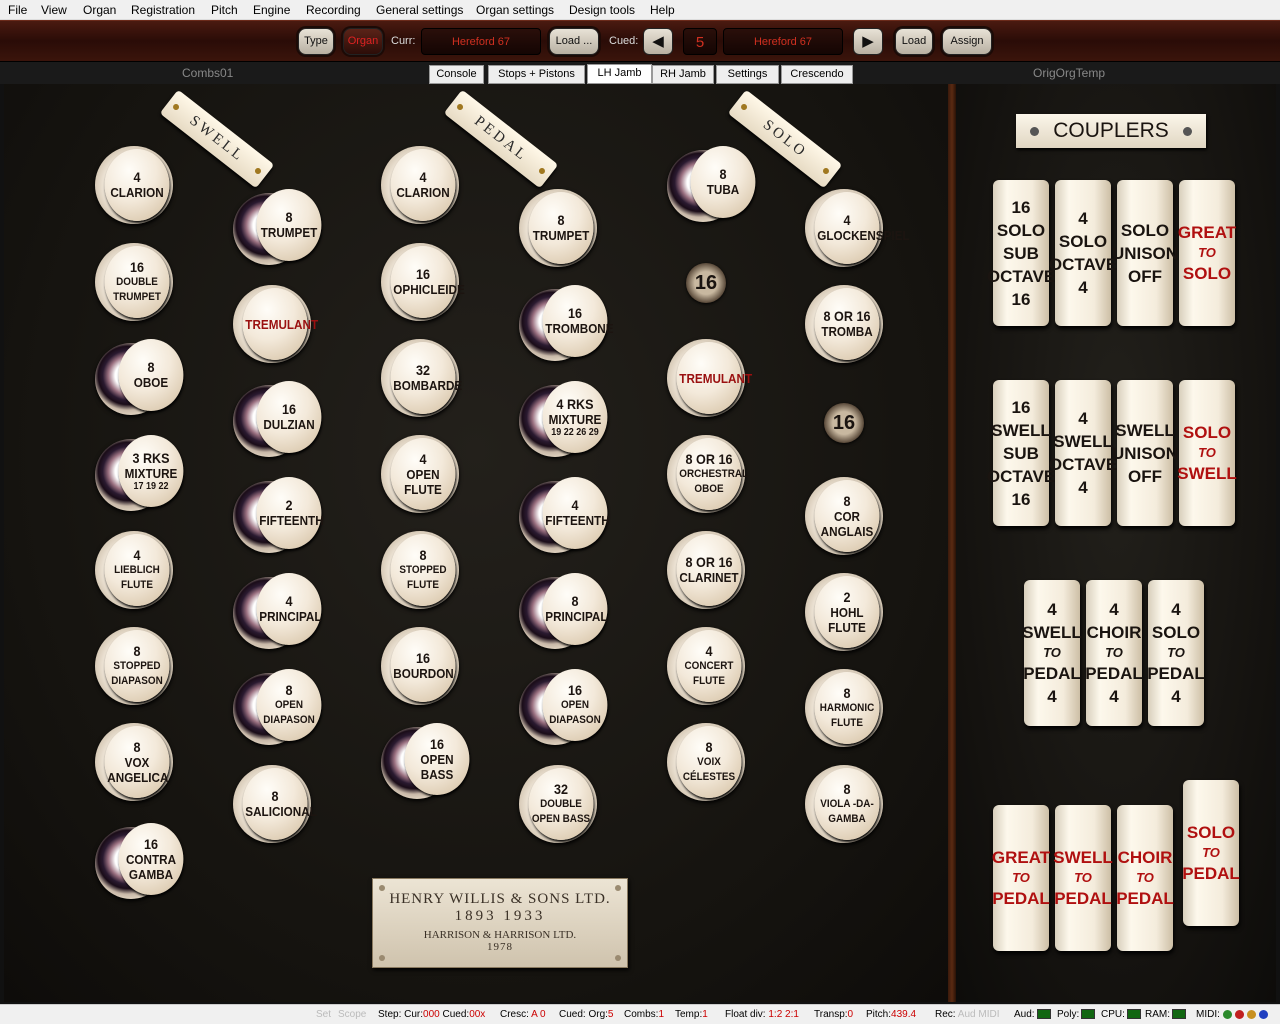  Describe the element at coordinates (316, 41) in the screenshot. I see `type-button: Type` at that location.